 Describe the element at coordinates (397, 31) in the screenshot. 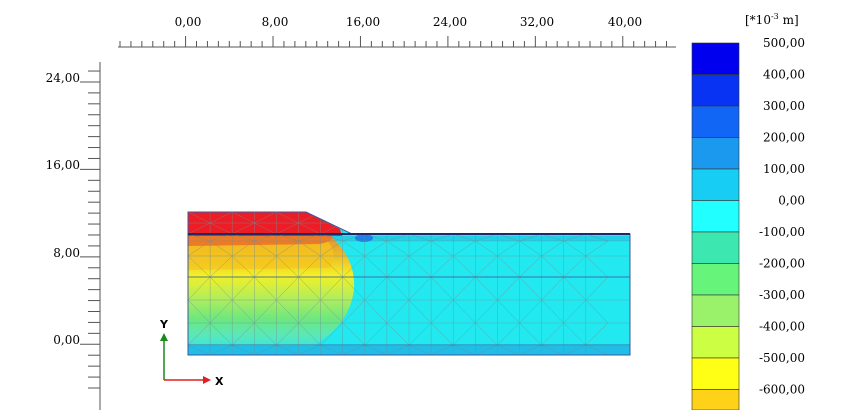

I see `top-ruler: 0,00 8,00 16,00 24,00 32,00 40,00` at that location.